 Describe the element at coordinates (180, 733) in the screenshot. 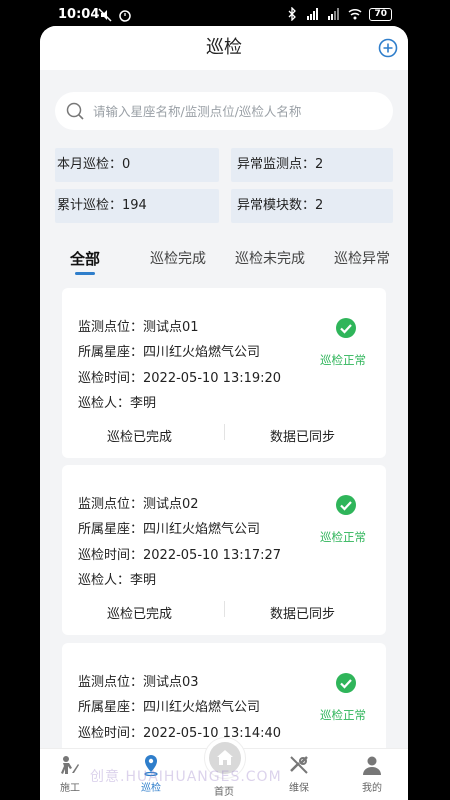

I see `card-time: 巡检时间：2022-05-10 13:14:40` at that location.